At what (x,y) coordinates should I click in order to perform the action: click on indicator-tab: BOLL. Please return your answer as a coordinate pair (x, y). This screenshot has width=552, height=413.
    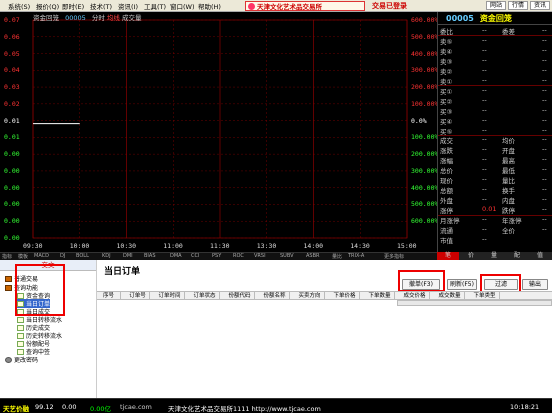
    Looking at the image, I should click on (82, 256).